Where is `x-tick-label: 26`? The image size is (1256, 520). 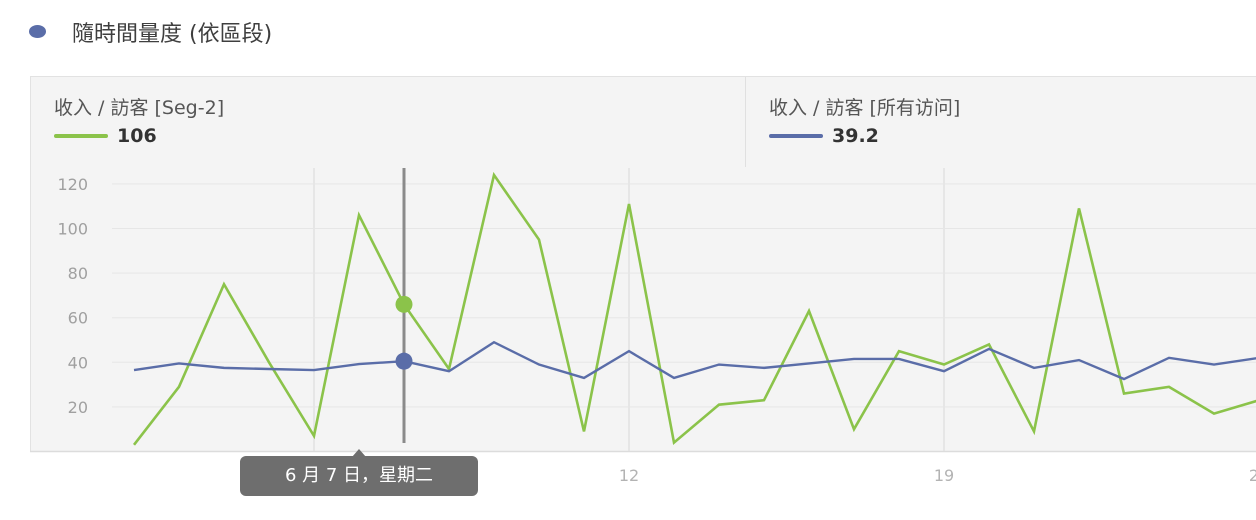 x-tick-label: 26 is located at coordinates (1252, 475).